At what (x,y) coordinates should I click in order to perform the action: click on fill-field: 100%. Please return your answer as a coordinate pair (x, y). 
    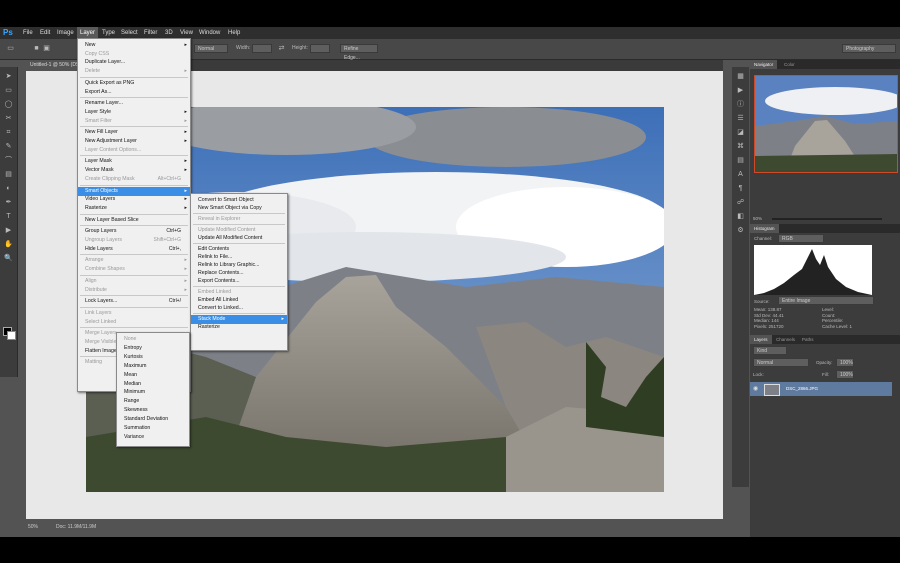
    Looking at the image, I should click on (845, 374).